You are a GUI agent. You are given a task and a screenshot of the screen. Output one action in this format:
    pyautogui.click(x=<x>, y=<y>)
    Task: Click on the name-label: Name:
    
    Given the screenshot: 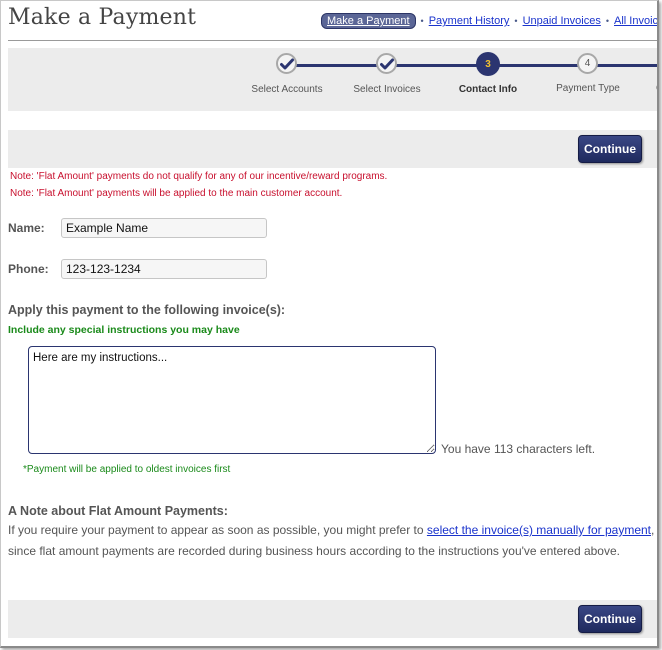 What is the action you would take?
    pyautogui.click(x=26, y=228)
    